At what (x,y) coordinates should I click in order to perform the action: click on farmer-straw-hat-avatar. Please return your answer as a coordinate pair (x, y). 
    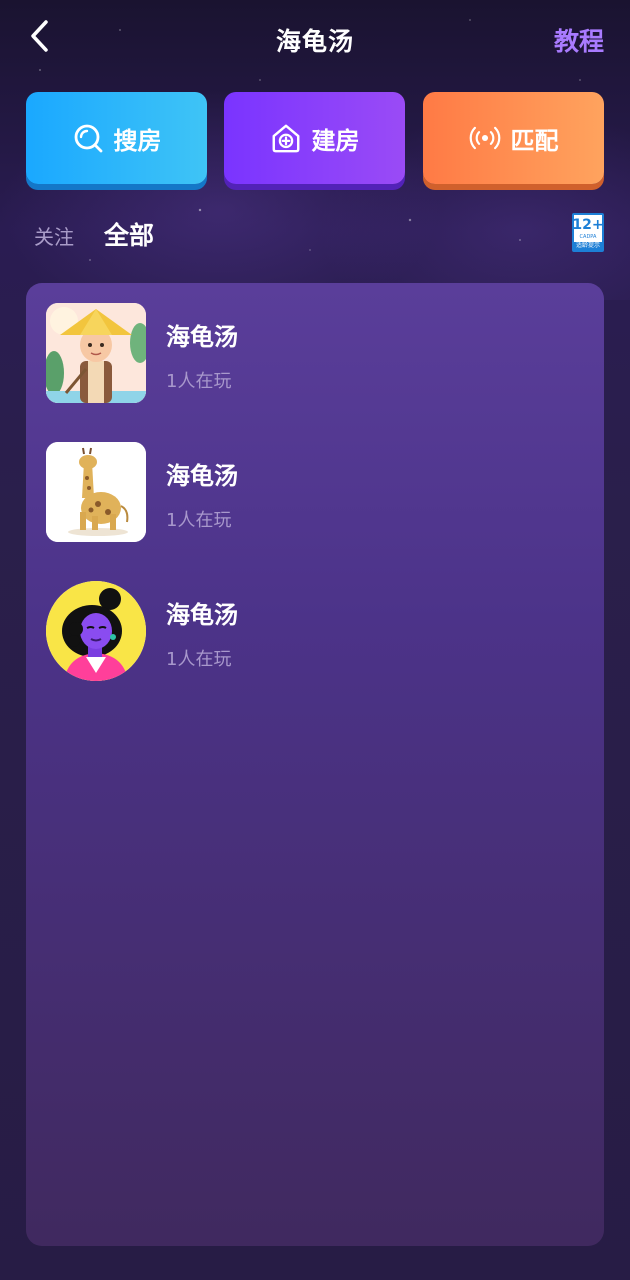
    Looking at the image, I should click on (96, 353).